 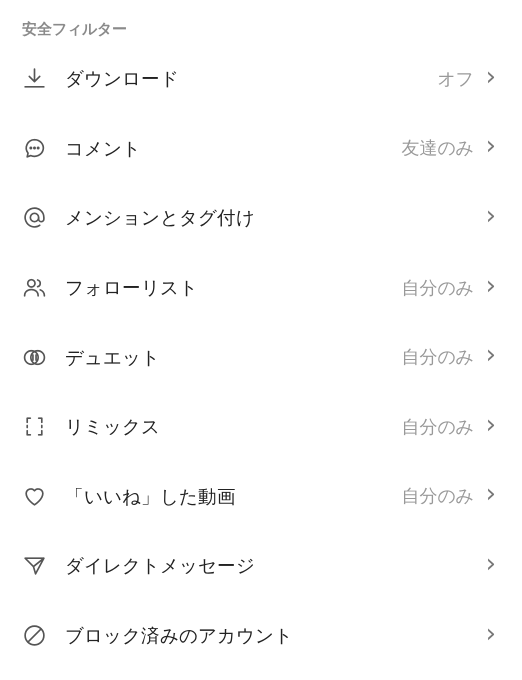 What do you see at coordinates (151, 497) in the screenshot?
I see `row-label: 「いいね」した動画` at bounding box center [151, 497].